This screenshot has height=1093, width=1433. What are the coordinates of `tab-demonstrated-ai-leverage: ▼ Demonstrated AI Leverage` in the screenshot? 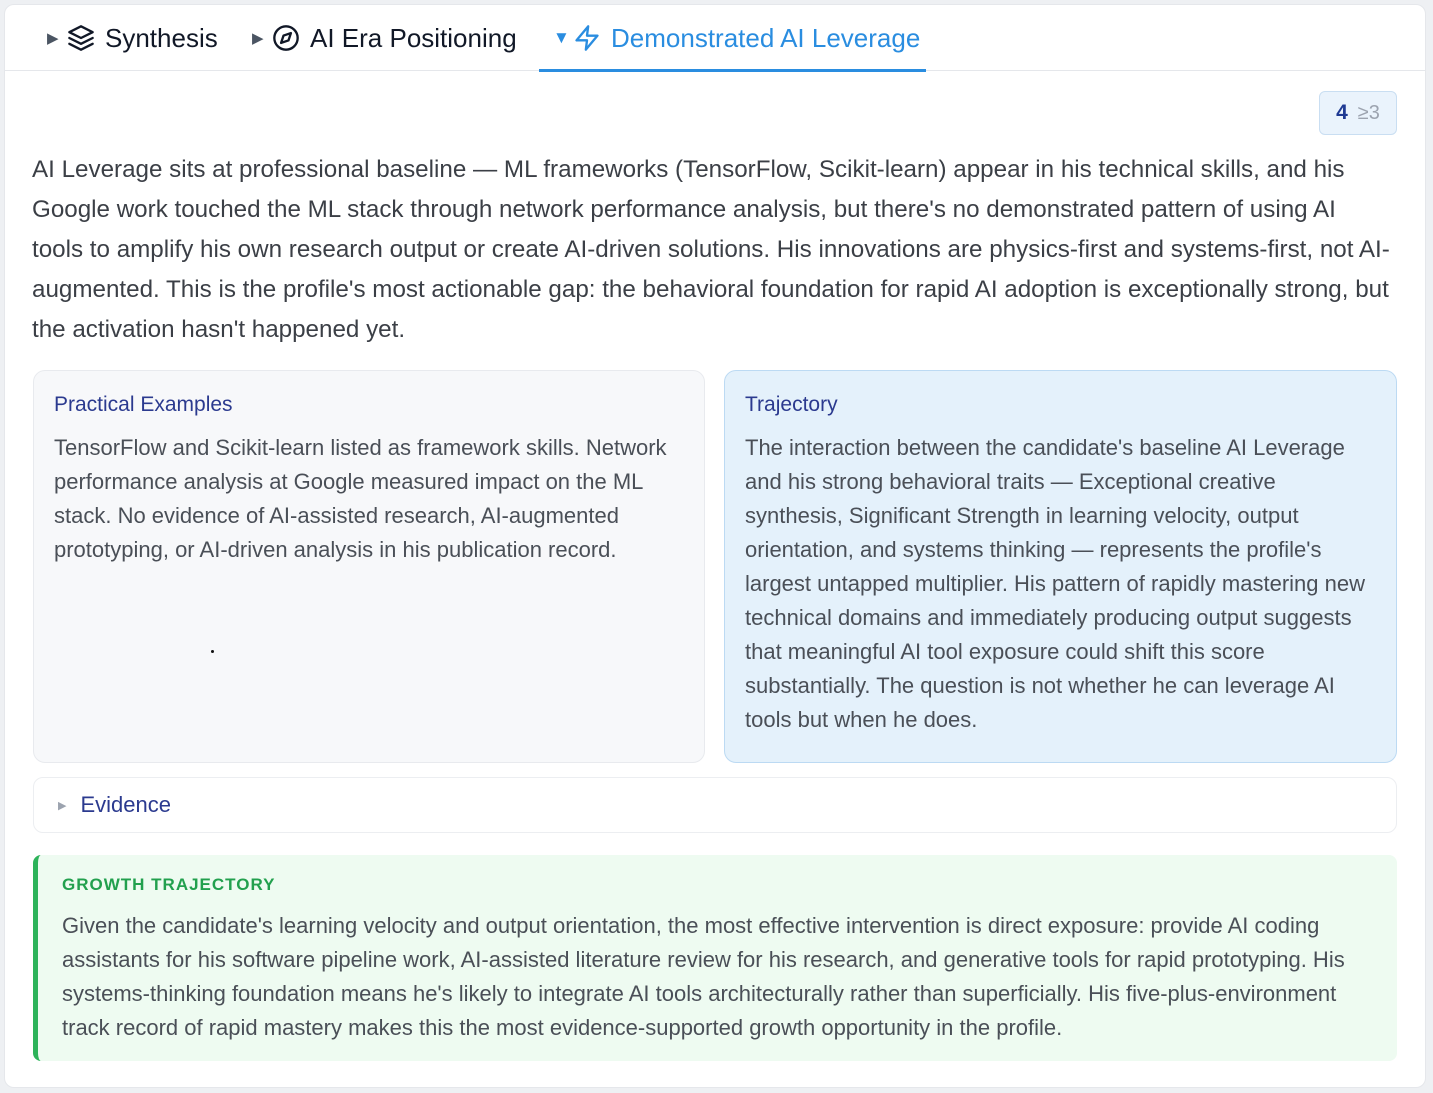 It's located at (732, 38).